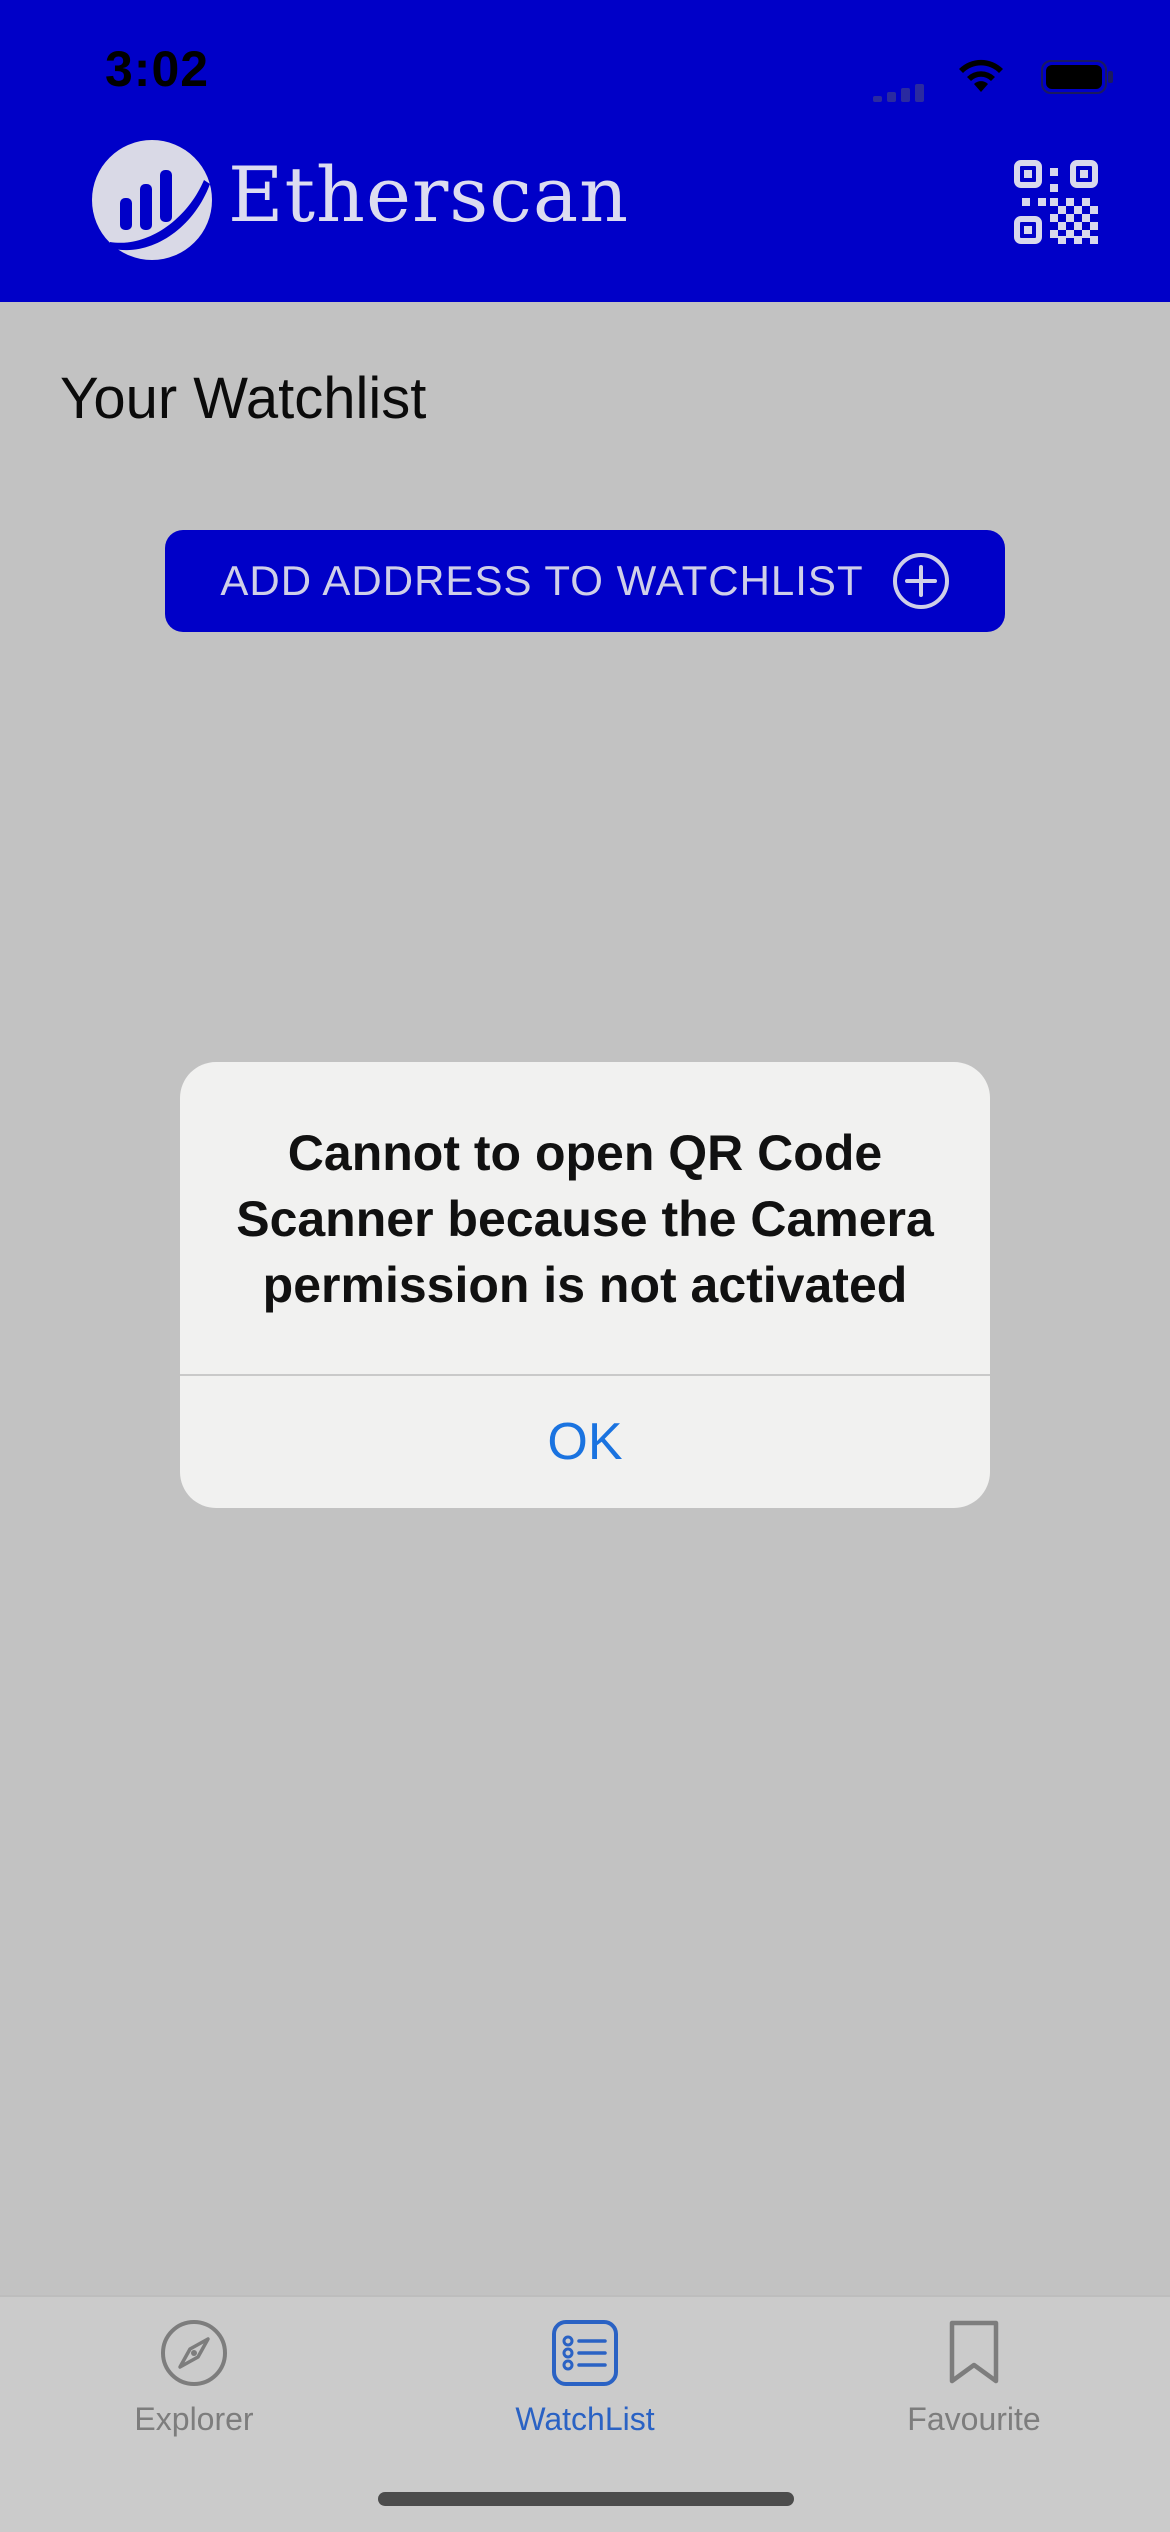 Image resolution: width=1170 pixels, height=2532 pixels. I want to click on tab-watchlist-label: WatchList, so click(585, 2419).